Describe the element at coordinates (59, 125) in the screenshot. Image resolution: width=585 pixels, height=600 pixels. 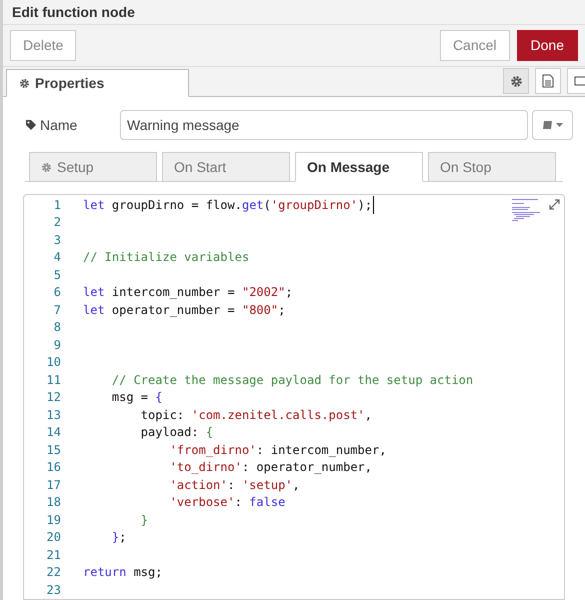
I see `name-label: Name` at that location.